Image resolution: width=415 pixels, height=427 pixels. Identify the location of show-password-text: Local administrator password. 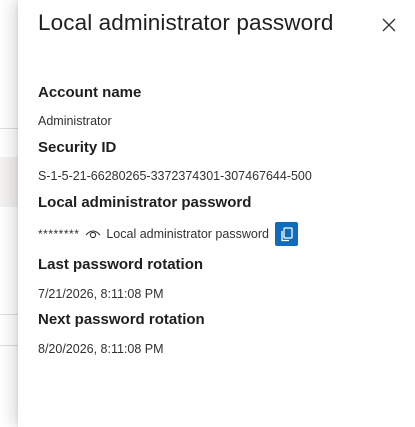
(187, 234).